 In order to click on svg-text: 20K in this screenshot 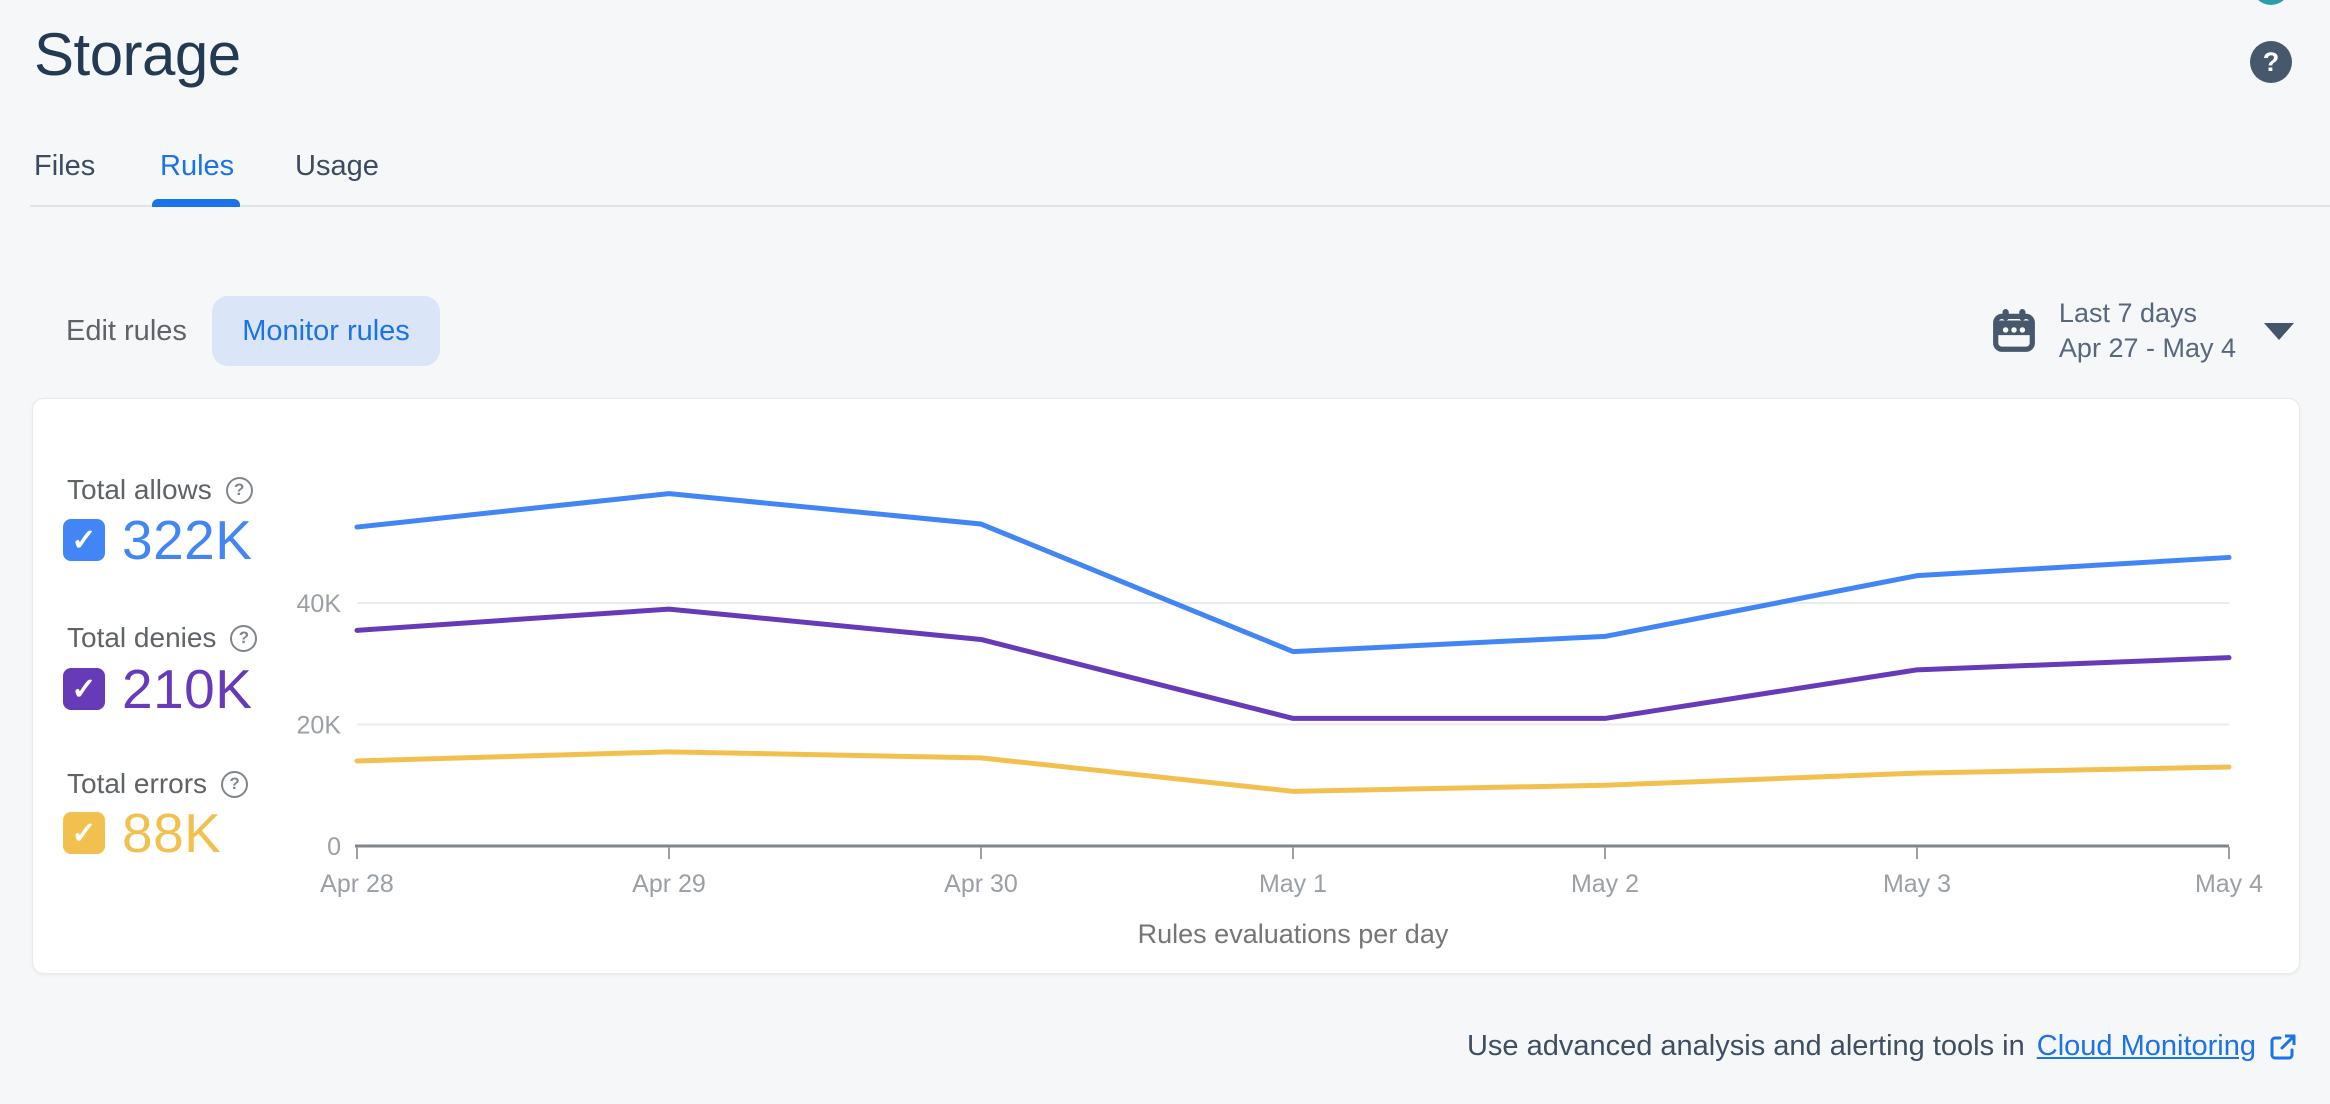, I will do `click(319, 726)`.